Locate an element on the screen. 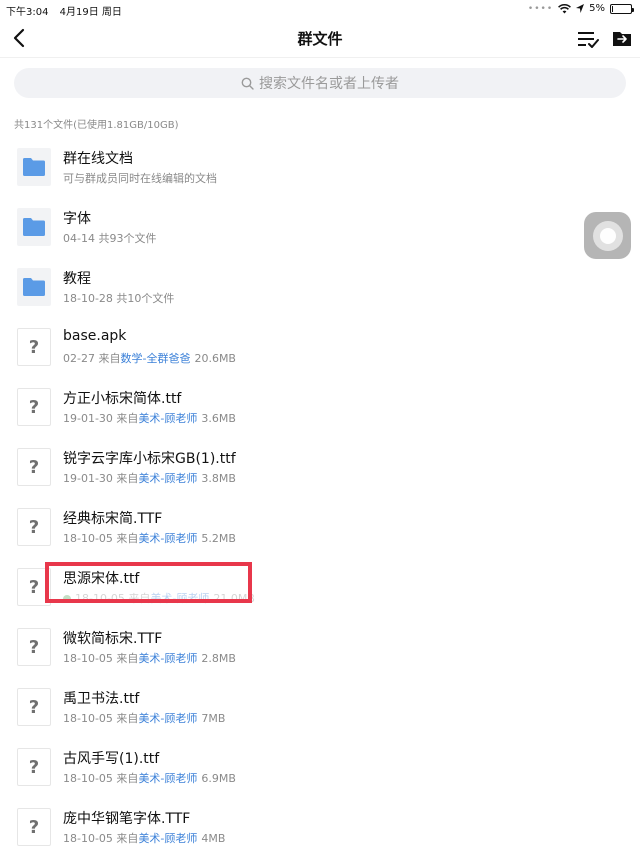 This screenshot has width=640, height=853. file-row: ? 思源宋体.ttf 18-10-05 来自美术-顾老师 21.0MB is located at coordinates (320, 578).